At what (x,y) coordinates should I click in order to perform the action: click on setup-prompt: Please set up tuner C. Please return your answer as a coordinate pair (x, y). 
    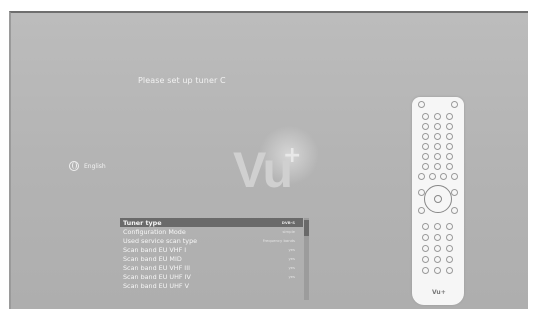
    Looking at the image, I should click on (182, 80).